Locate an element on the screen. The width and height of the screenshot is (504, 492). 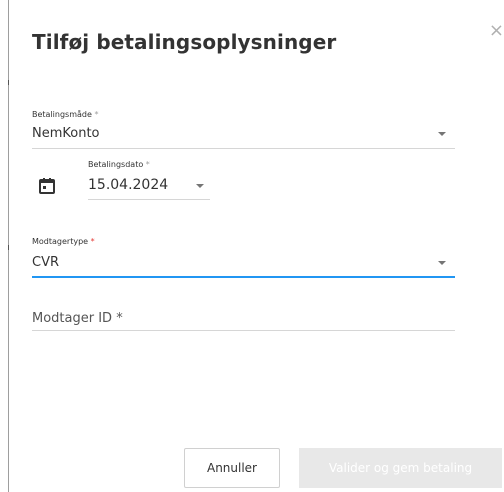
recipient-id-underline is located at coordinates (243, 330).